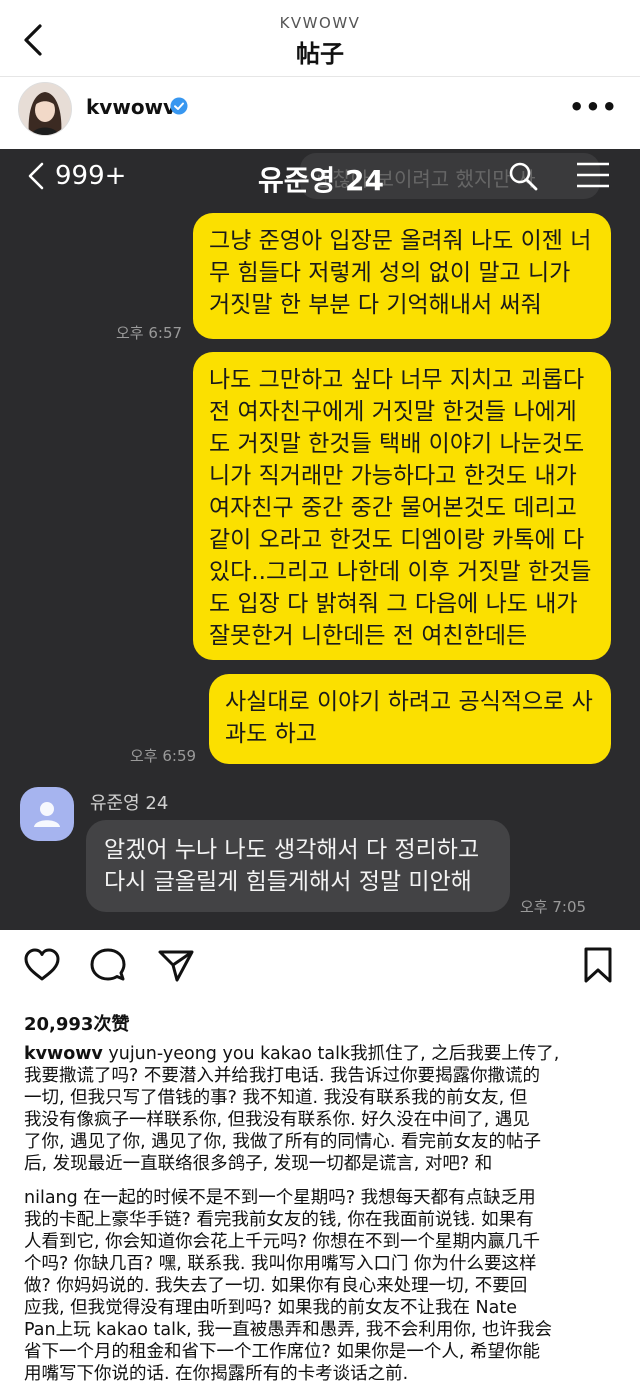  What do you see at coordinates (400, 572) in the screenshot?
I see `message-line: 있다..그리고 나한데 이후 거짓말 한것들` at bounding box center [400, 572].